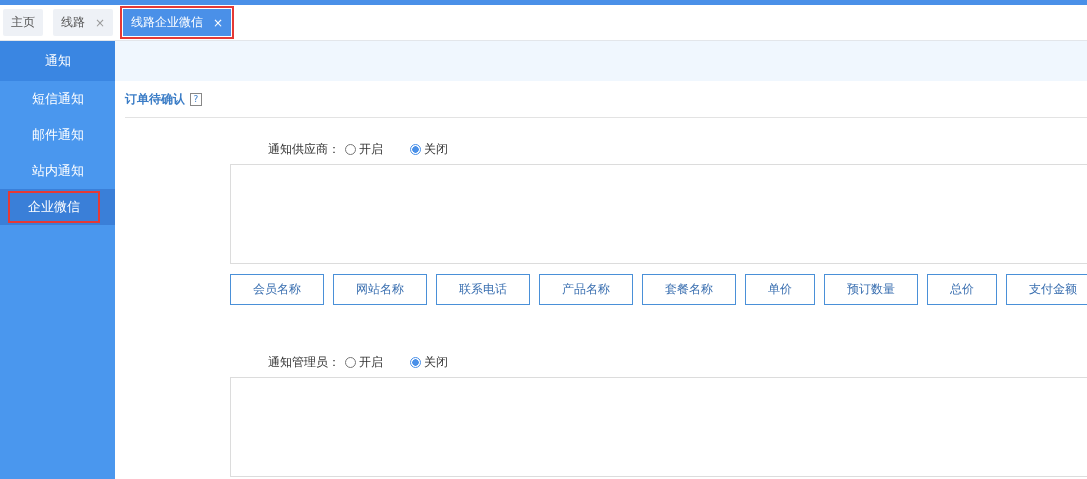 The height and width of the screenshot is (479, 1087). I want to click on sidebar-item: 企业微信, so click(54, 207).